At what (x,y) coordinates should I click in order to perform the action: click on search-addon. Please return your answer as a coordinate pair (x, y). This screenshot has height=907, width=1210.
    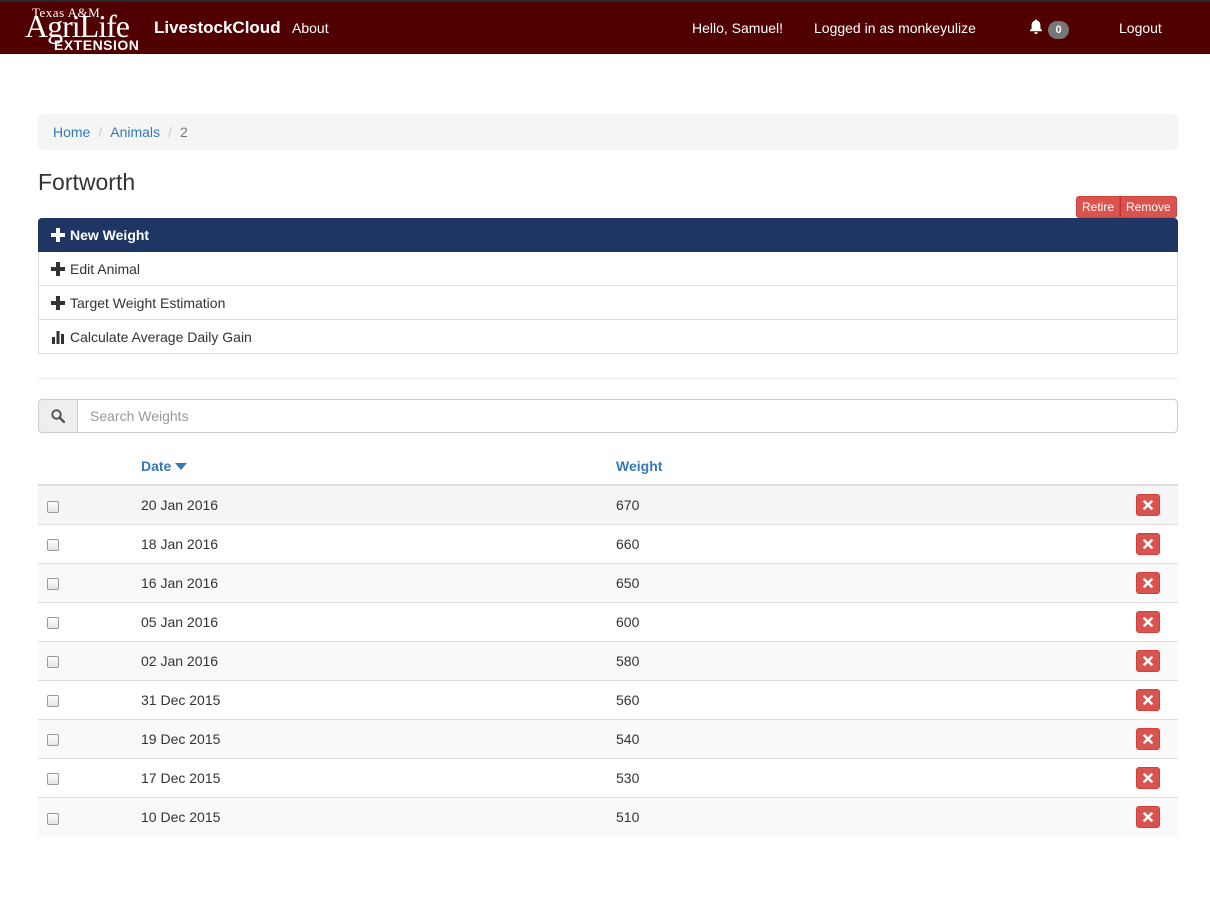
    Looking at the image, I should click on (58, 416).